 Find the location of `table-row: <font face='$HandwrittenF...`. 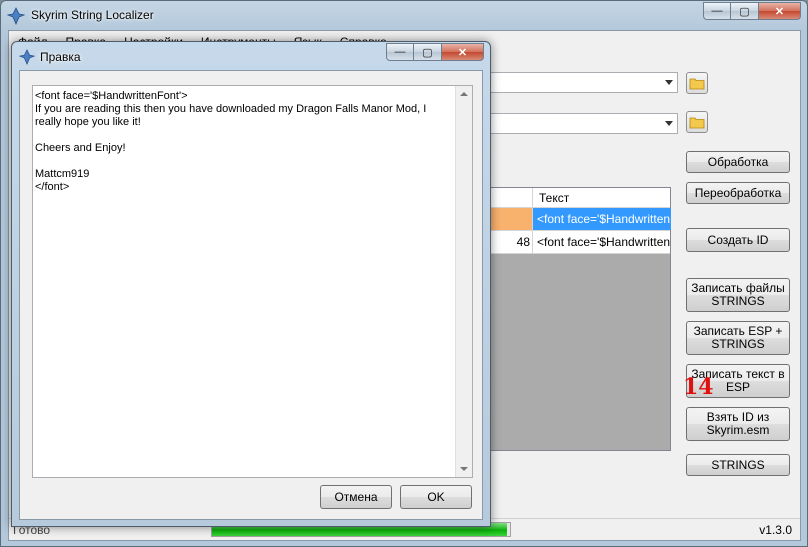

table-row: <font face='$HandwrittenF... is located at coordinates (578, 219).